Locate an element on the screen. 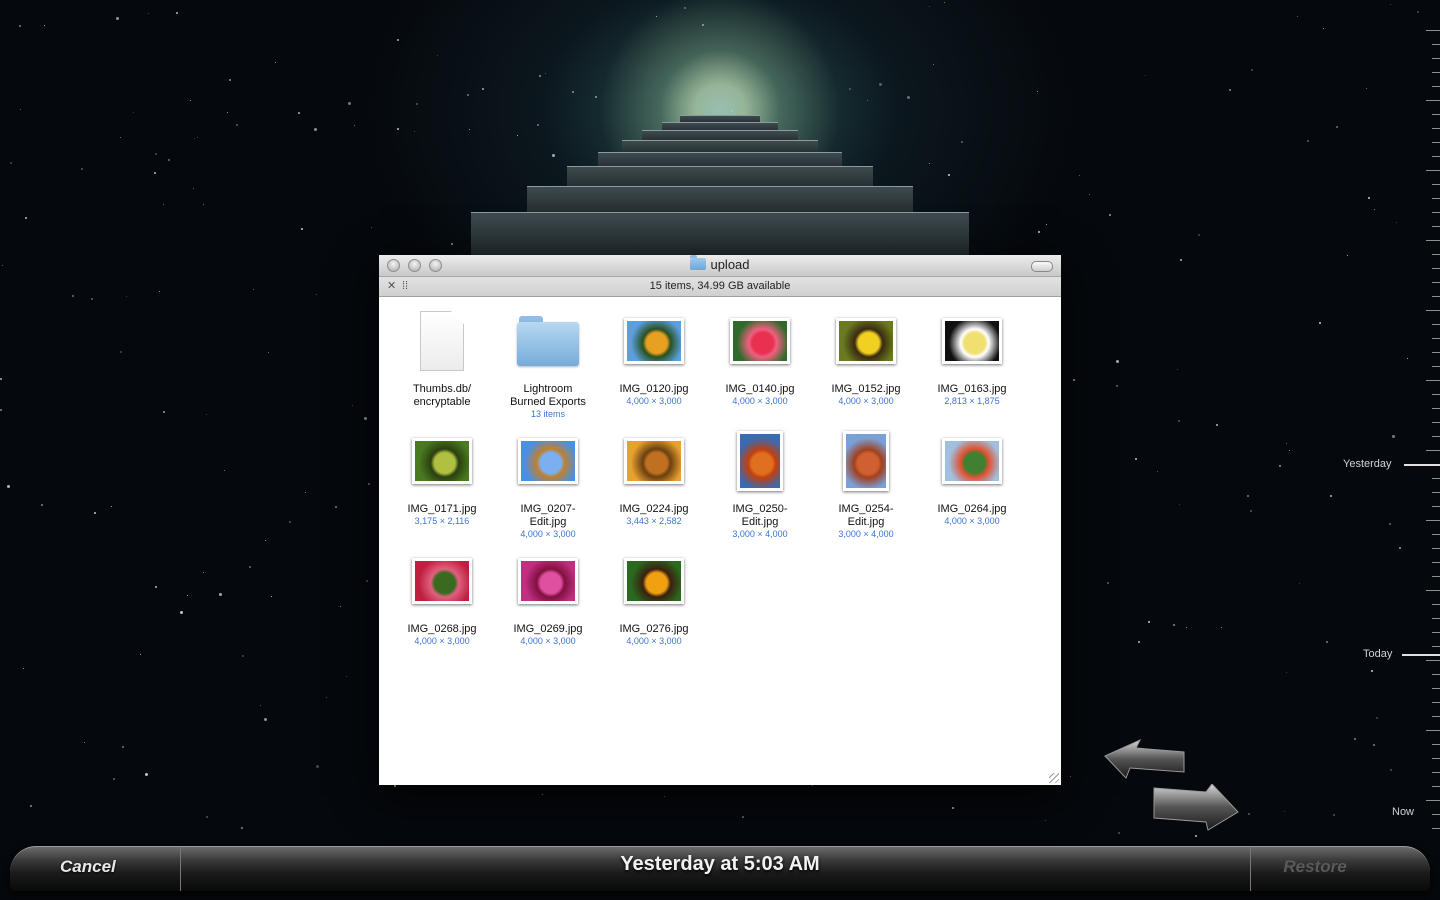 The height and width of the screenshot is (900, 1440). timeline-label-yesterday: Yesterday is located at coordinates (1367, 464).